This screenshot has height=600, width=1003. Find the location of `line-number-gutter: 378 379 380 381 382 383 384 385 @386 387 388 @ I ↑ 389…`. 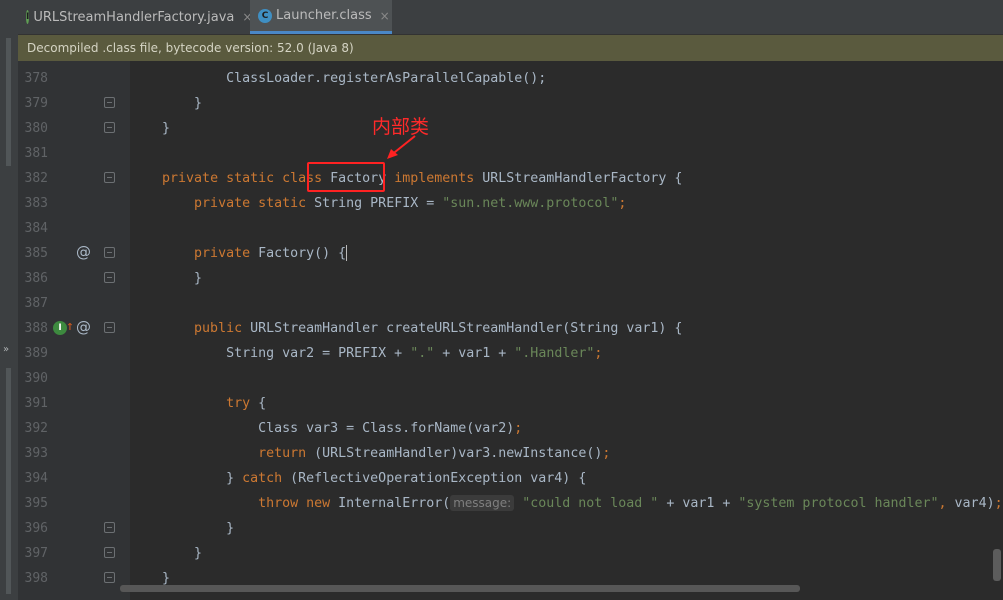

line-number-gutter: 378 379 380 381 382 383 384 385 @386 387 388 @ I ↑ 389… is located at coordinates (74, 330).